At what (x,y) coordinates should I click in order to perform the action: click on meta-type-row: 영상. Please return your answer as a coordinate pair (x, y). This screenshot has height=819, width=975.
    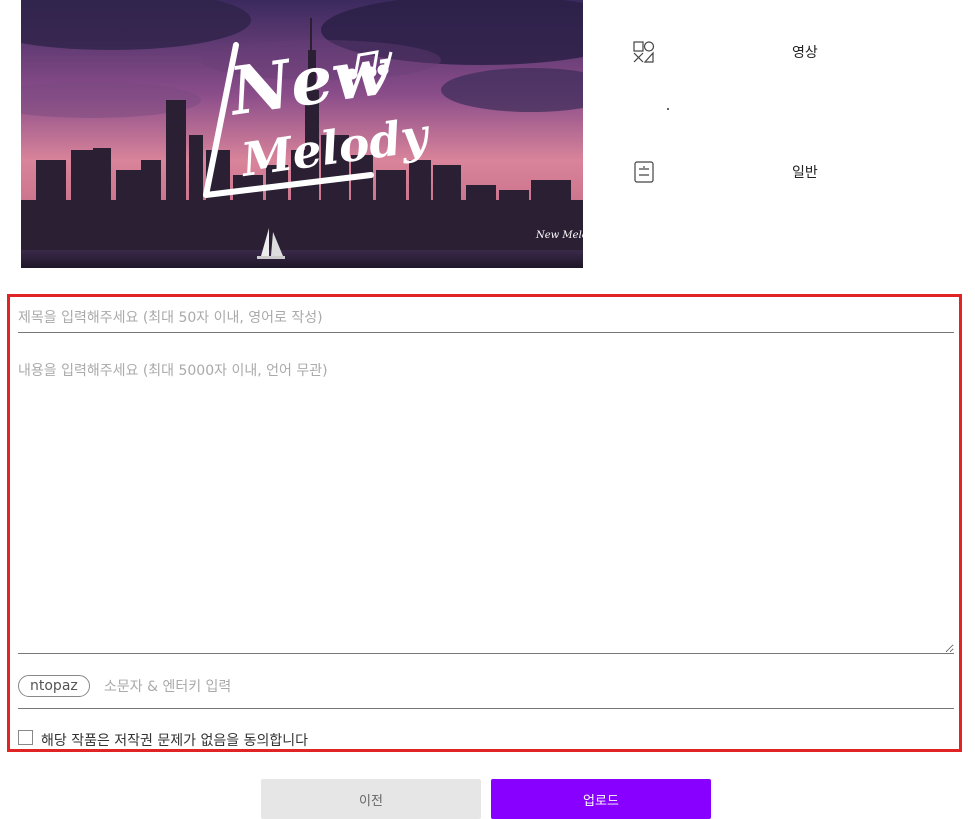
    Looking at the image, I should click on (782, 52).